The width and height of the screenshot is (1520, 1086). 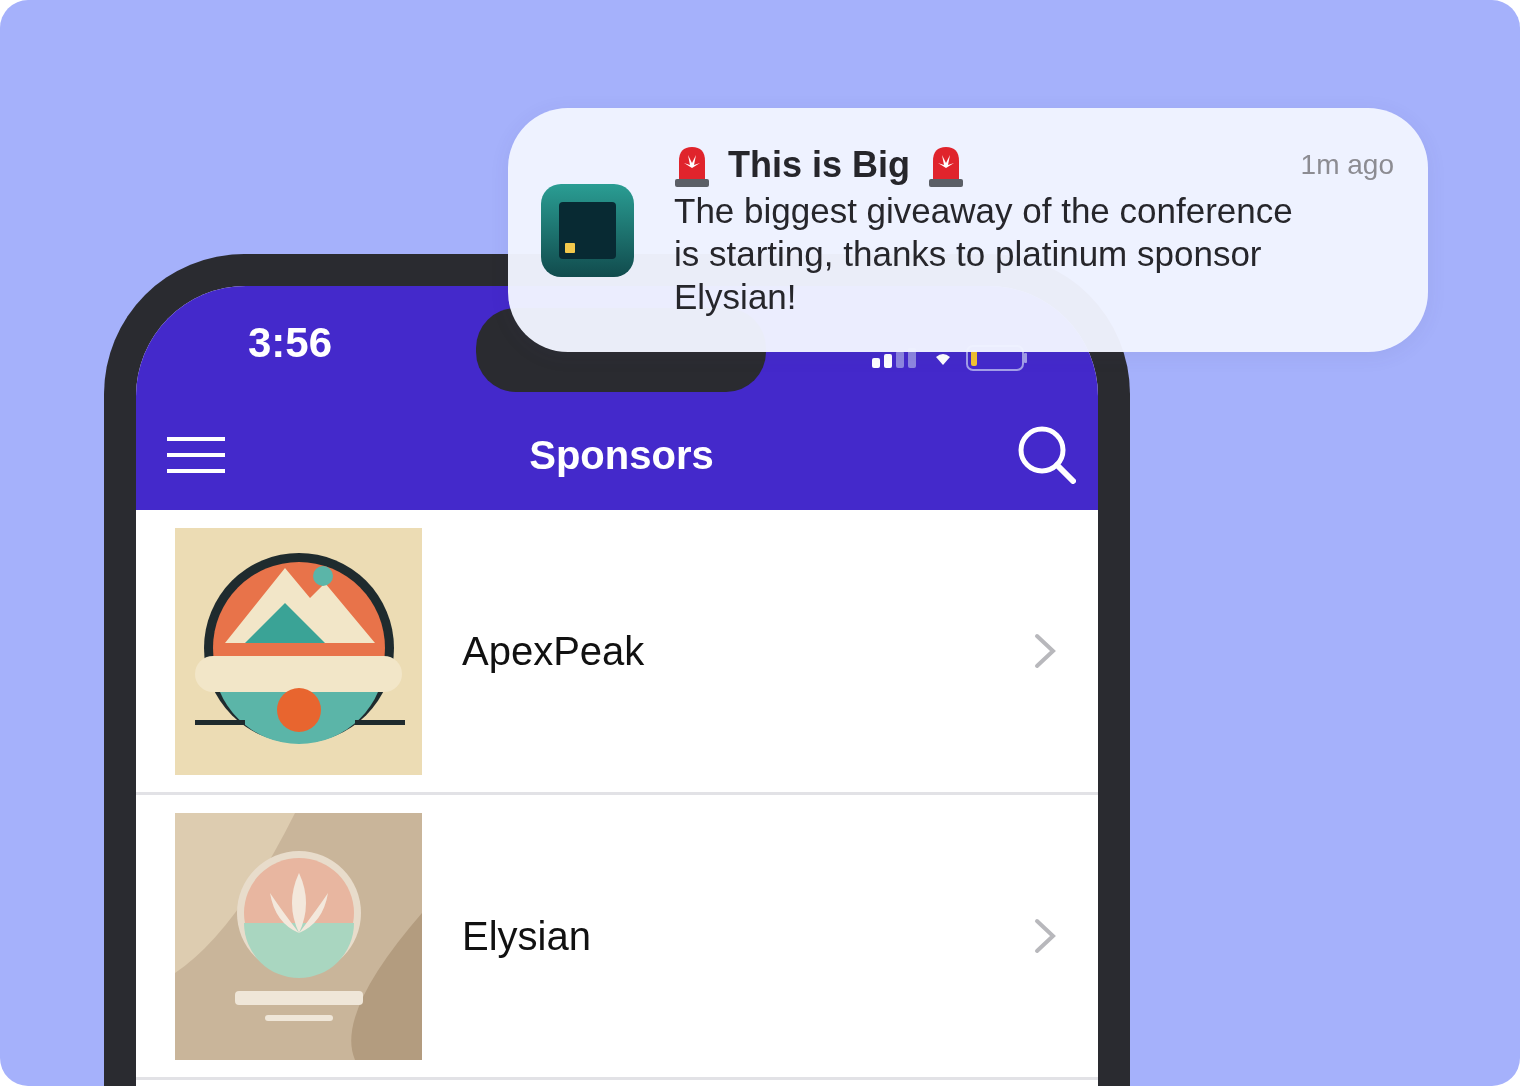 What do you see at coordinates (554, 651) in the screenshot?
I see `sponsor-name: ApexPeak` at bounding box center [554, 651].